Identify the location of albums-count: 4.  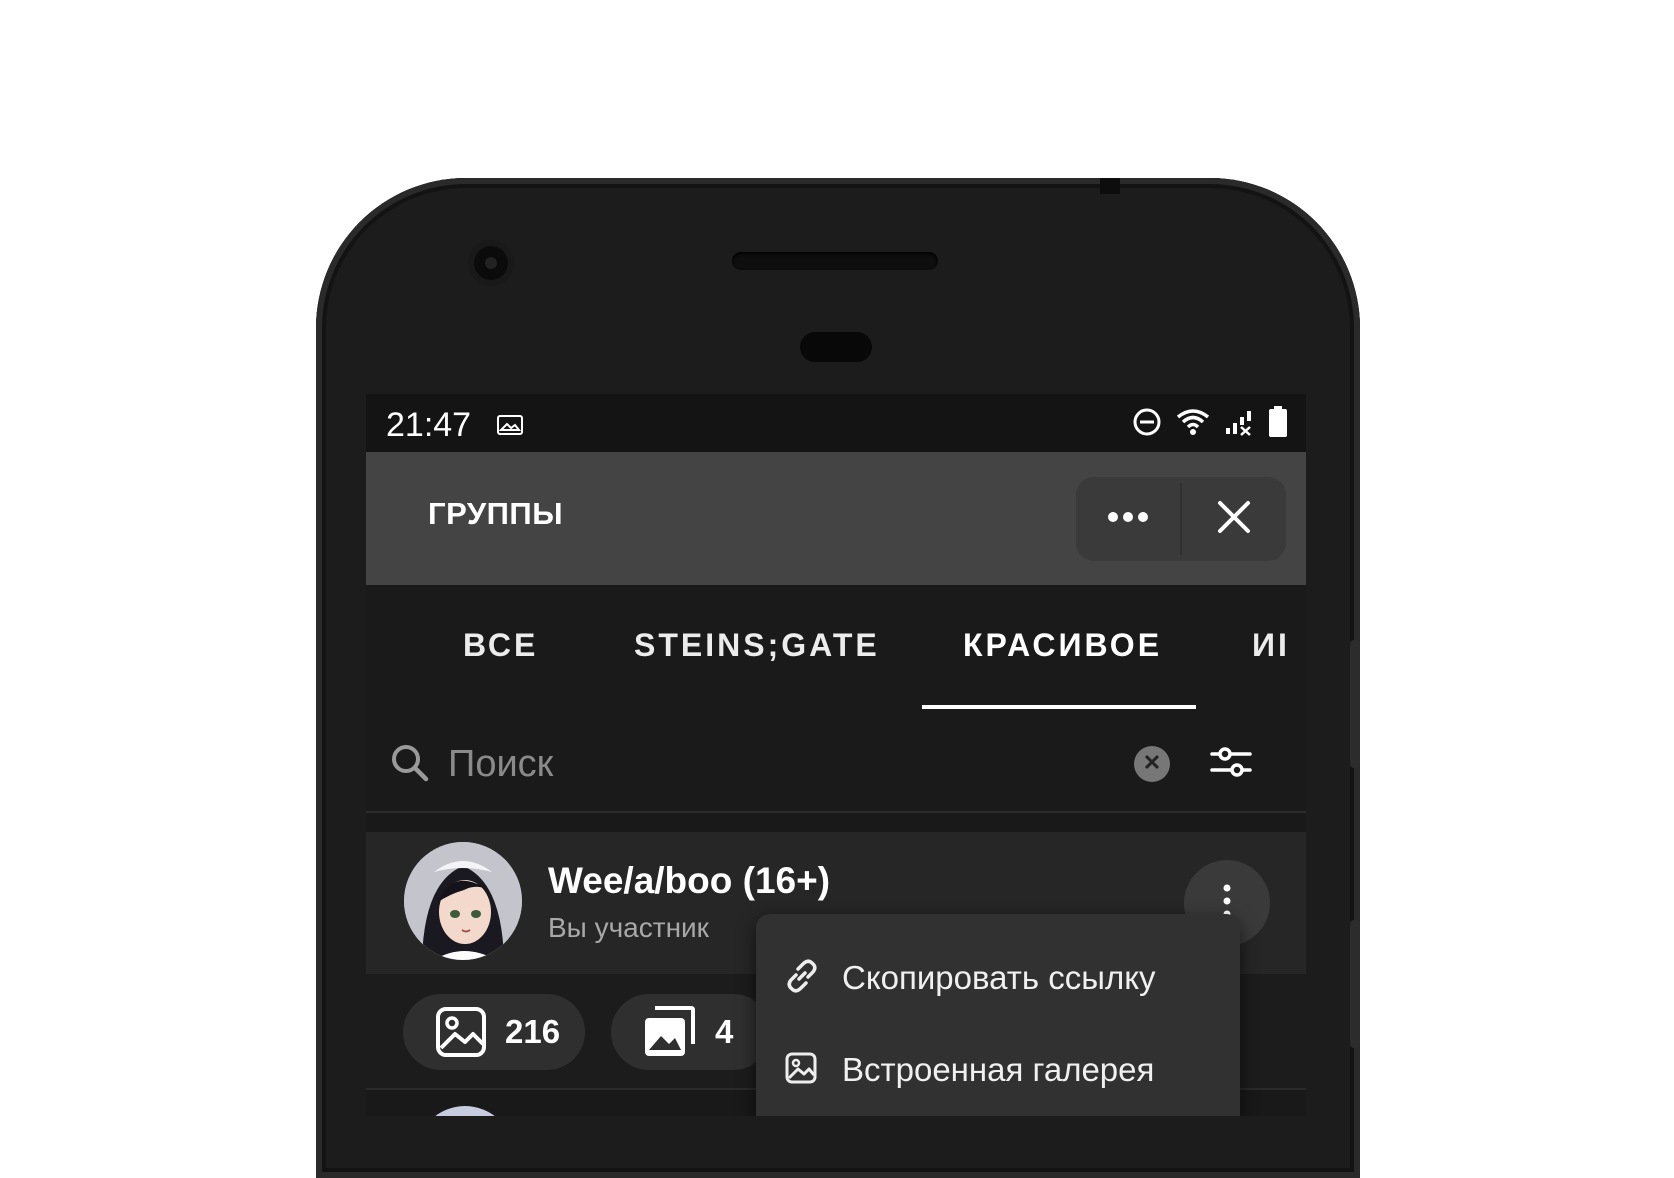
(724, 1031).